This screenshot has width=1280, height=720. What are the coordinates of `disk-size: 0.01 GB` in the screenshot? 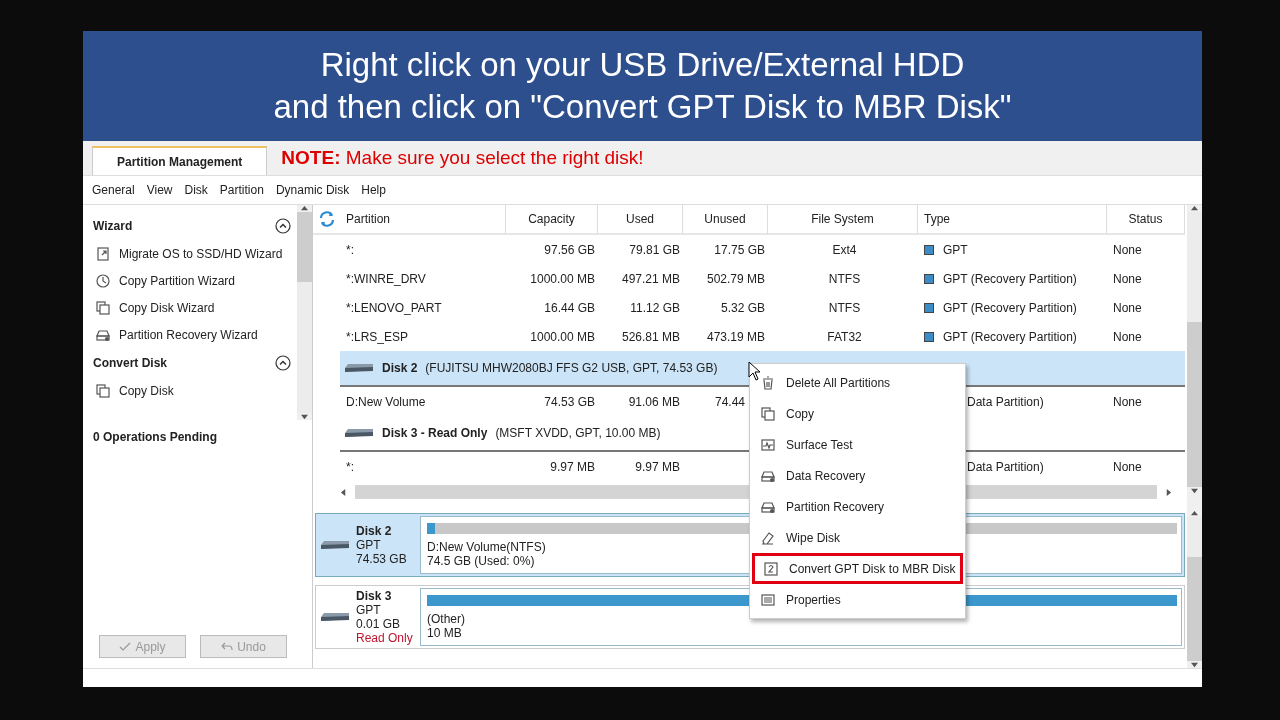 It's located at (379, 624).